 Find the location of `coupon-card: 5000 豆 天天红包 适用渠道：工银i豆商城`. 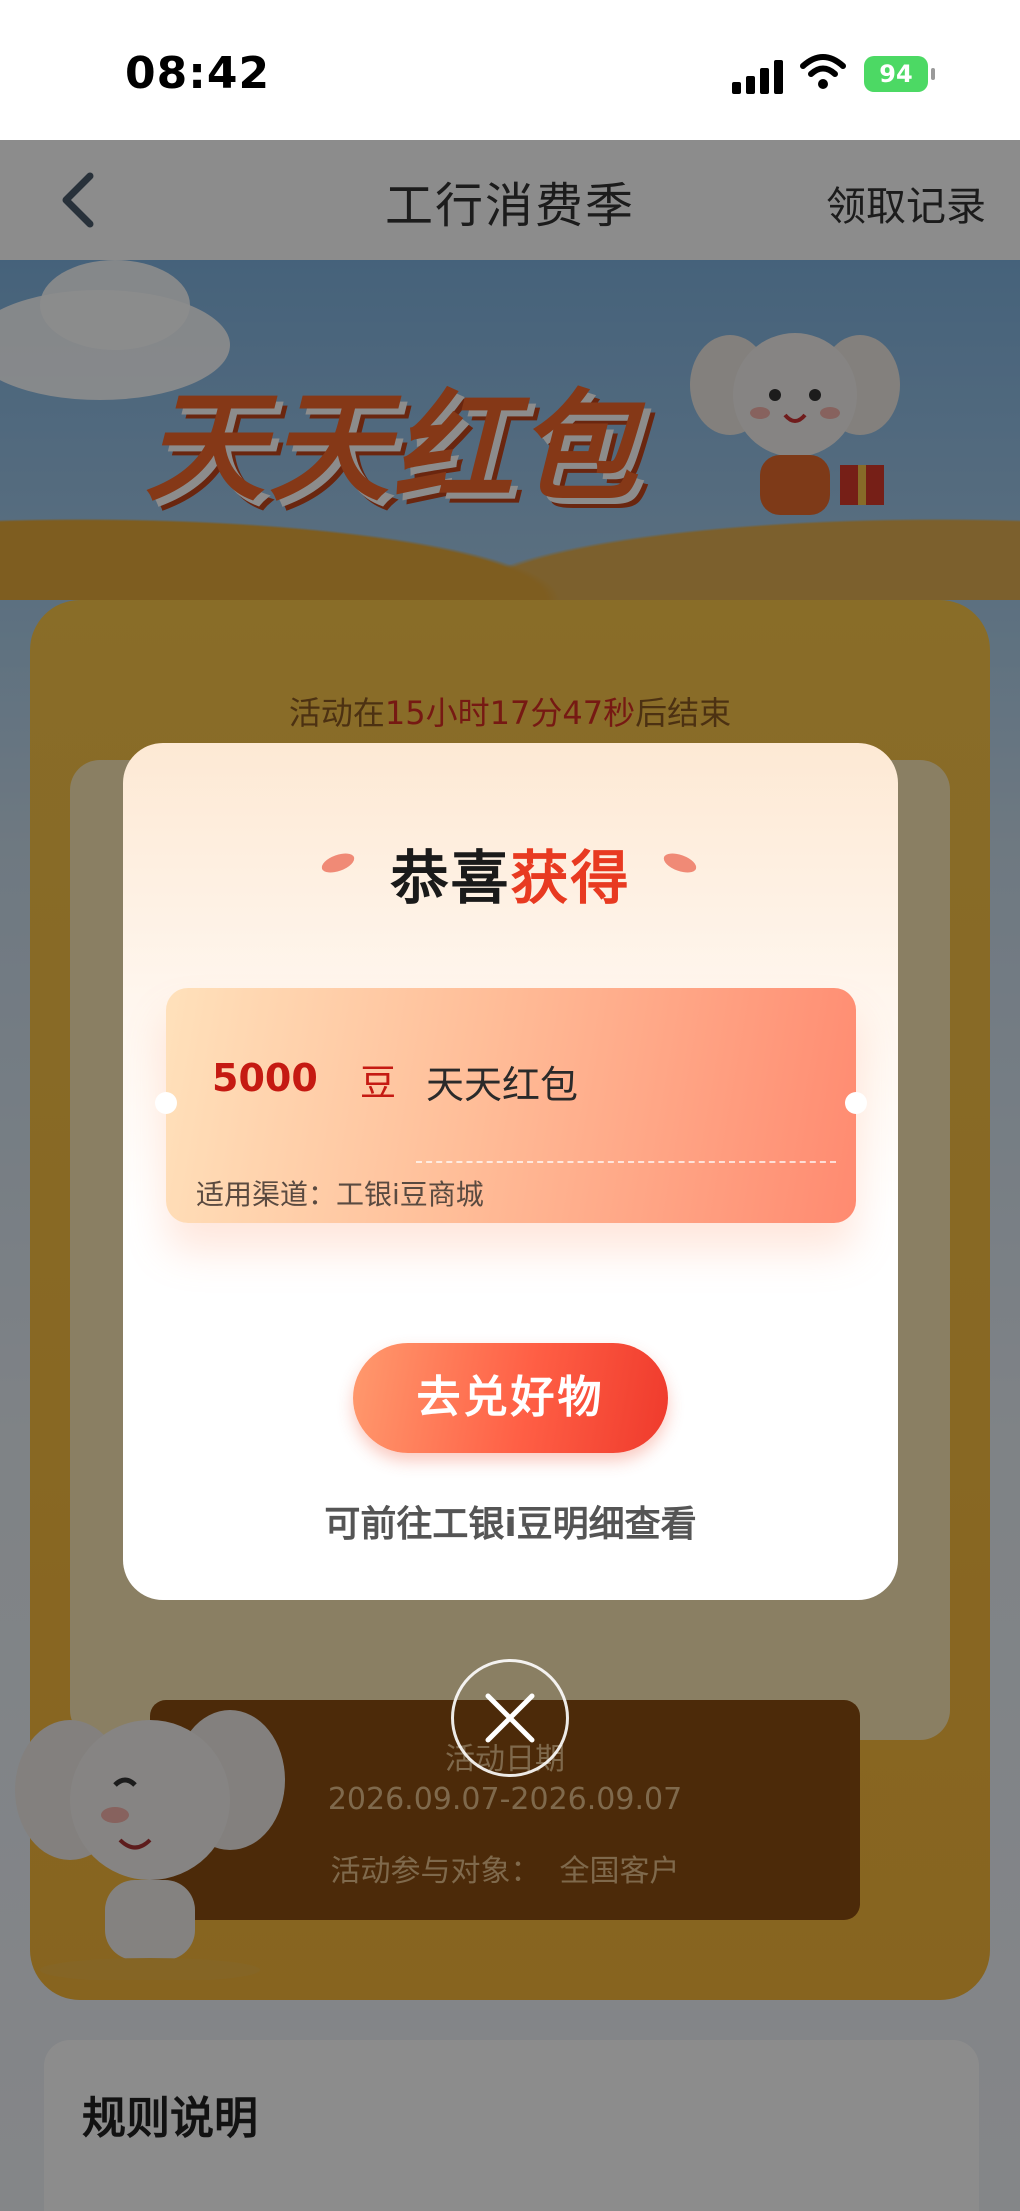

coupon-card: 5000 豆 天天红包 适用渠道：工银i豆商城 is located at coordinates (511, 1105).